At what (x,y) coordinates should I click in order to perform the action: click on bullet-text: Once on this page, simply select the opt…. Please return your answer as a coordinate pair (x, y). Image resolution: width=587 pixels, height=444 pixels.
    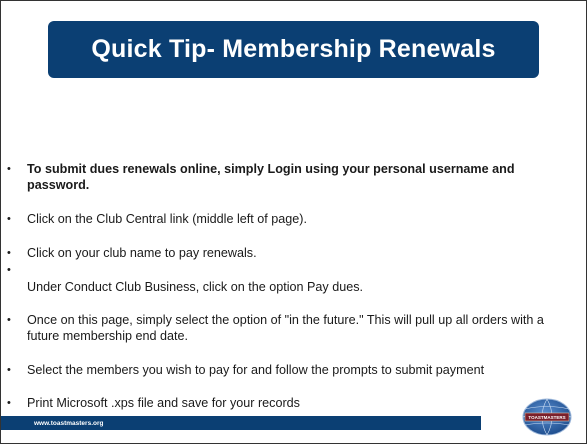
    Looking at the image, I should click on (285, 328).